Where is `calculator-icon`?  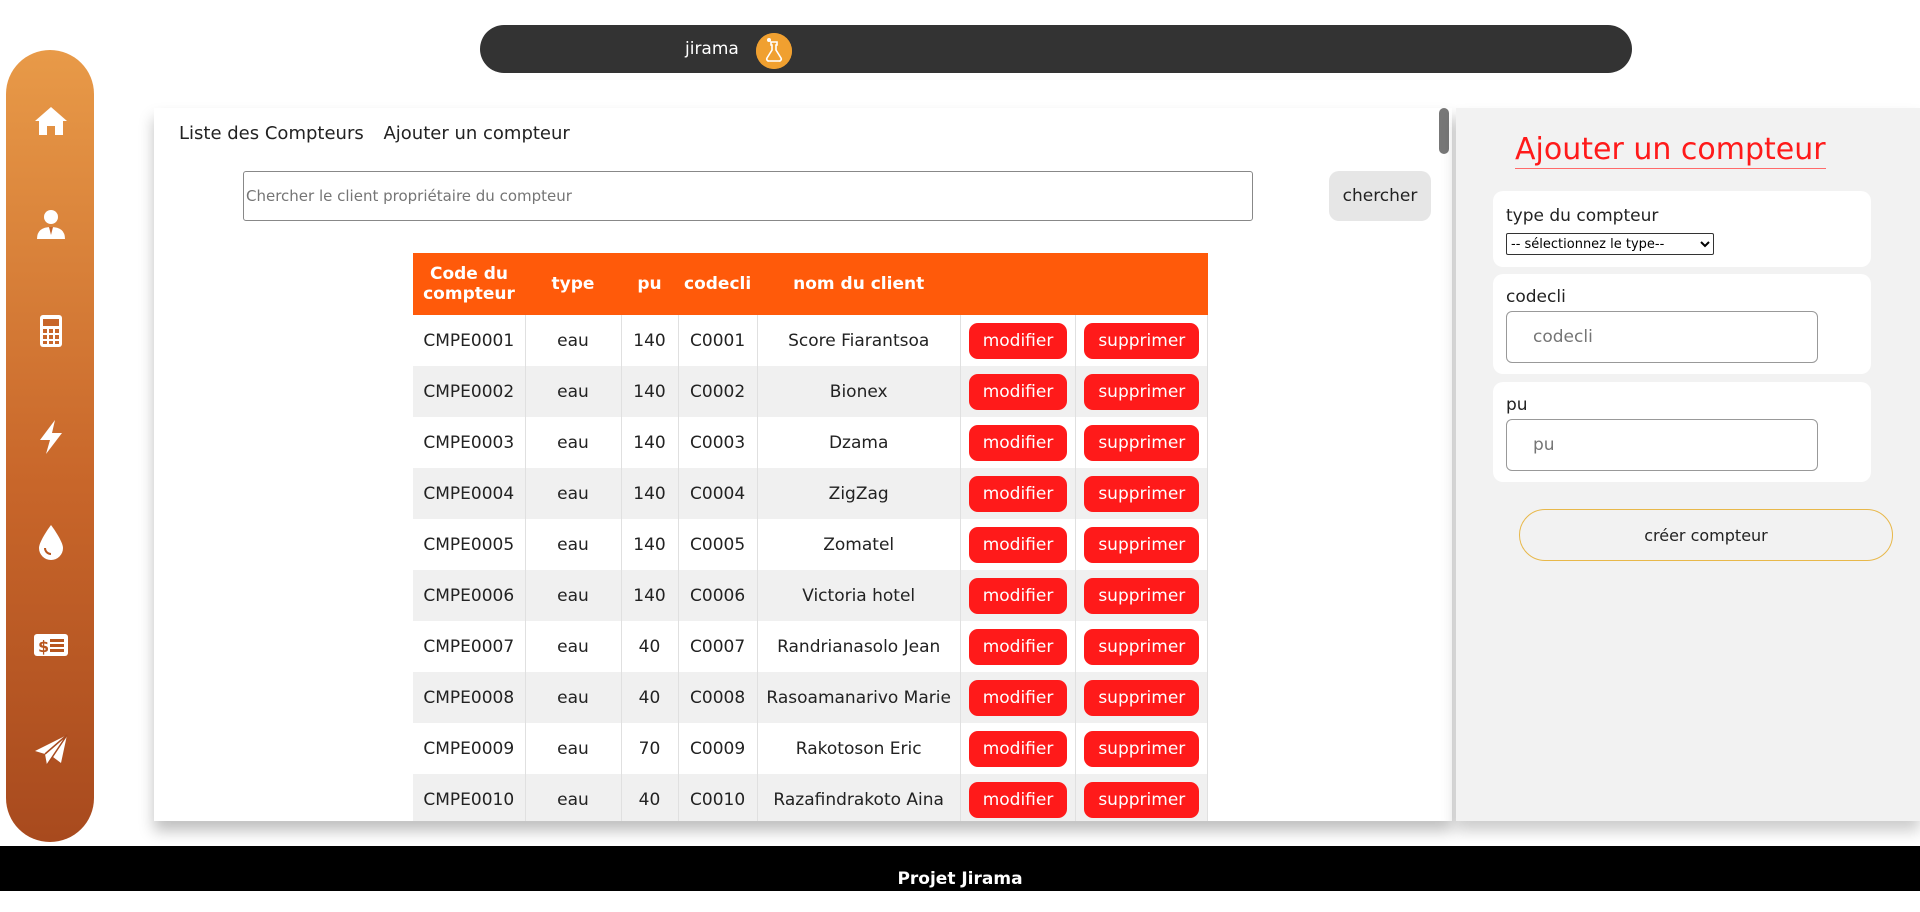
calculator-icon is located at coordinates (51, 331).